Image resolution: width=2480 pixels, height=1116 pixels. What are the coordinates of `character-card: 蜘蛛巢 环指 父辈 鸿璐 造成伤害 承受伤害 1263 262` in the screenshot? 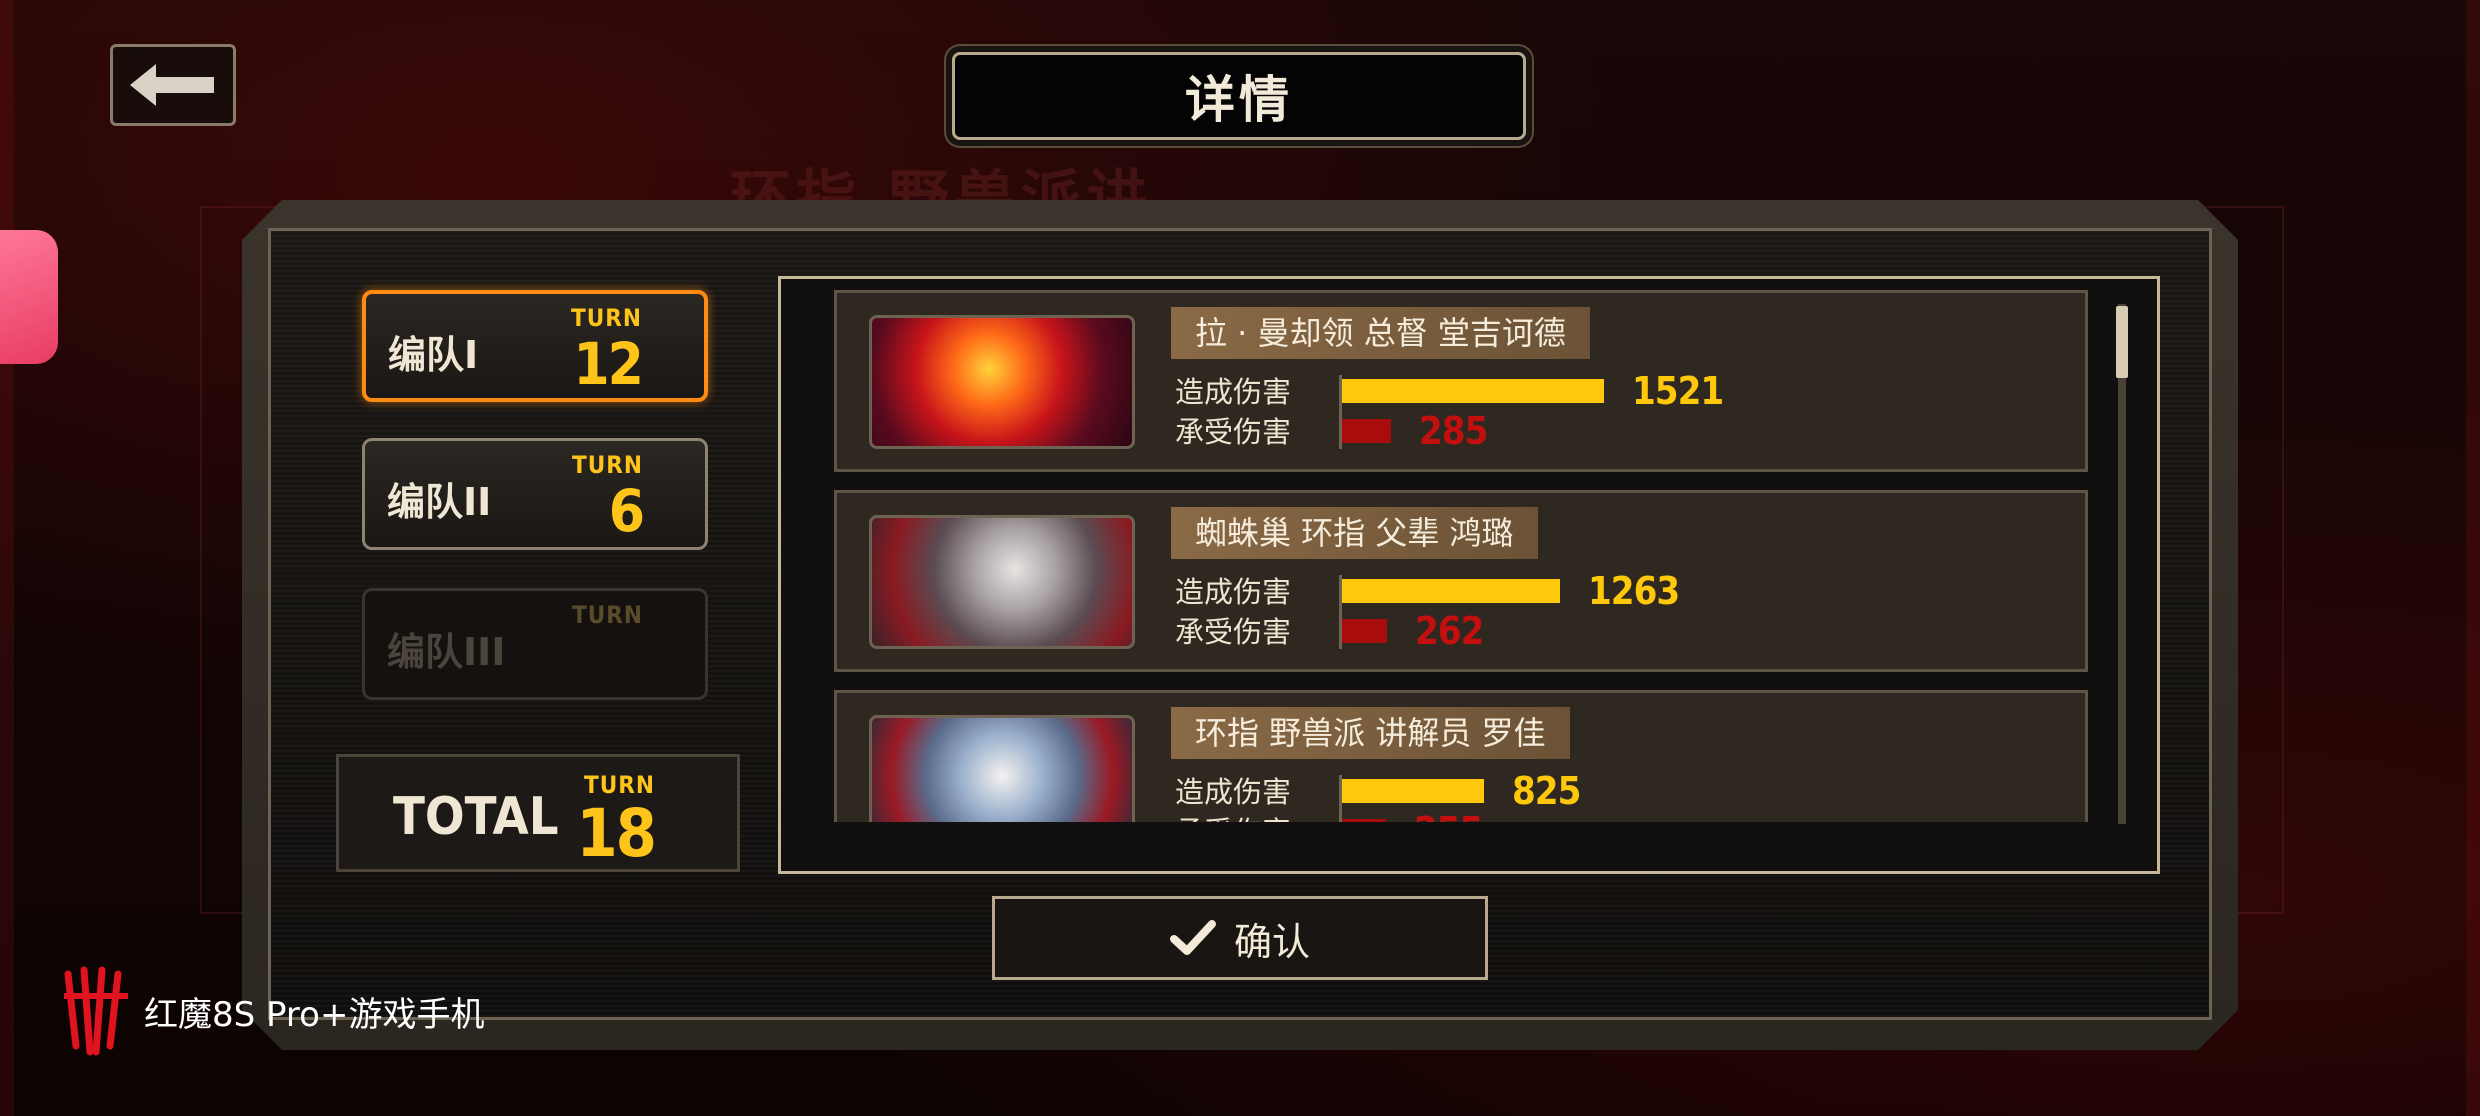 It's located at (1461, 581).